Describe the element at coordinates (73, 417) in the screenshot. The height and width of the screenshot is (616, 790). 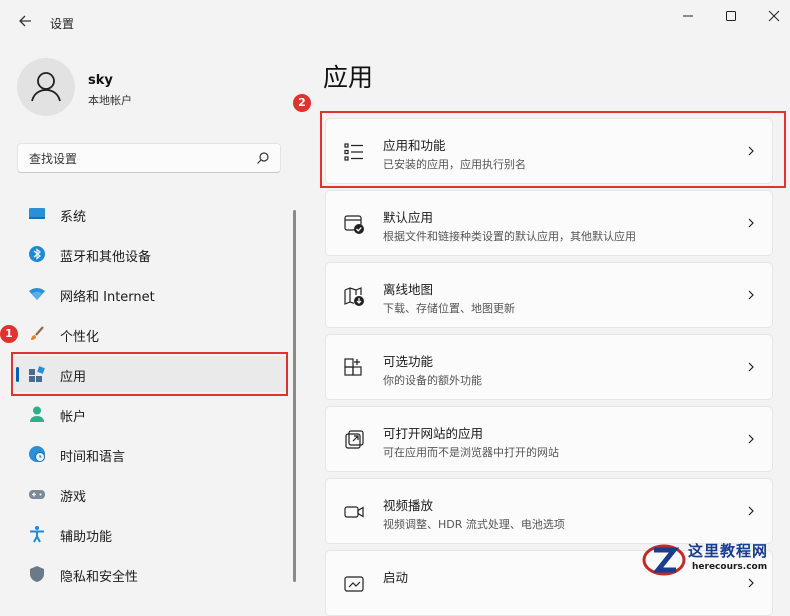
I see `sidebar-item-label: 帐户` at that location.